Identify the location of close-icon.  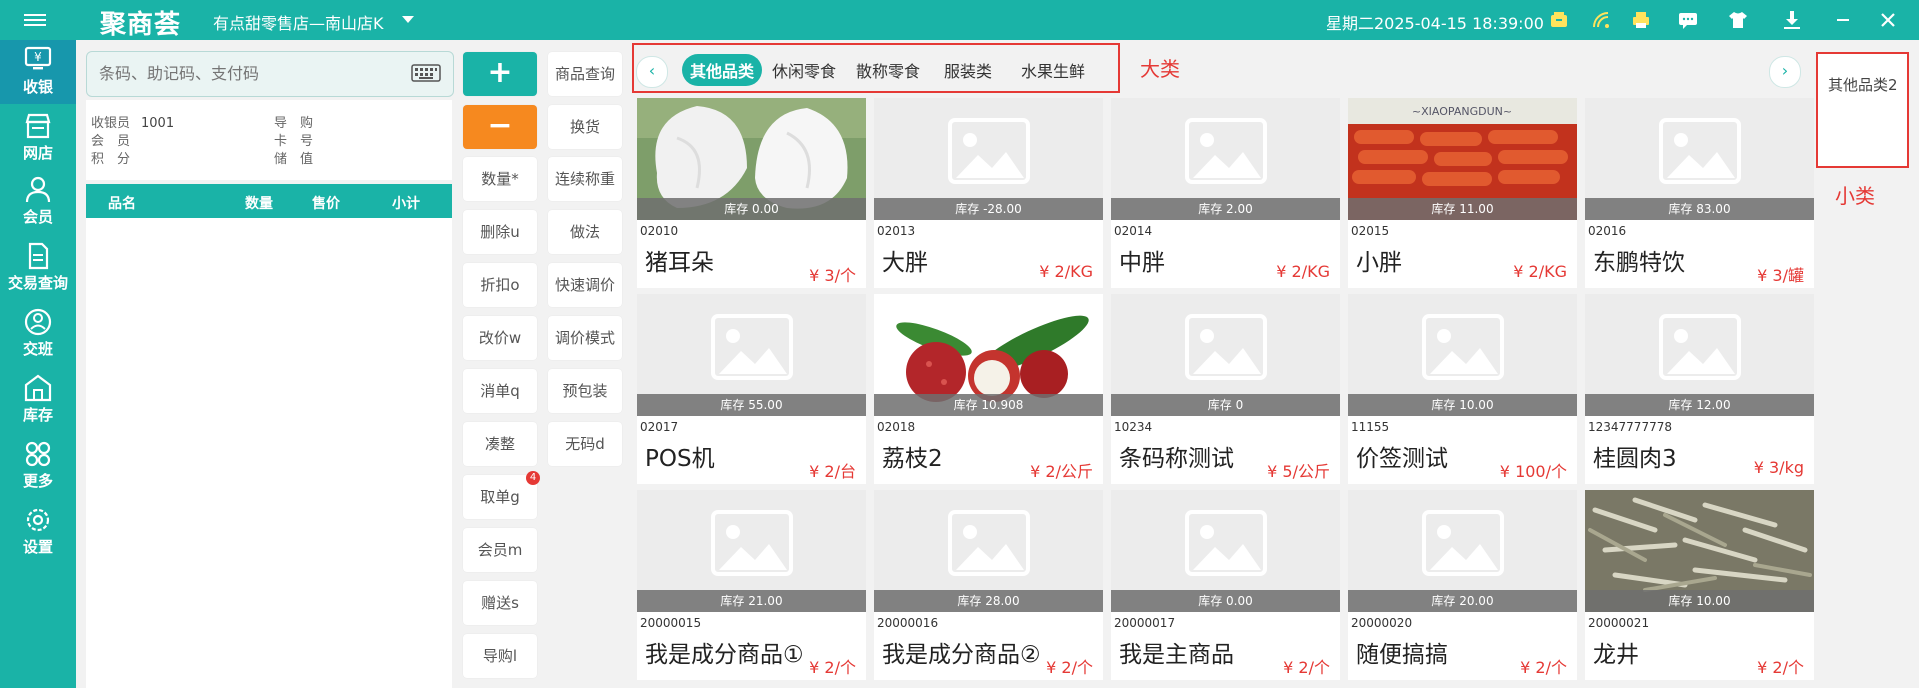
(1888, 20).